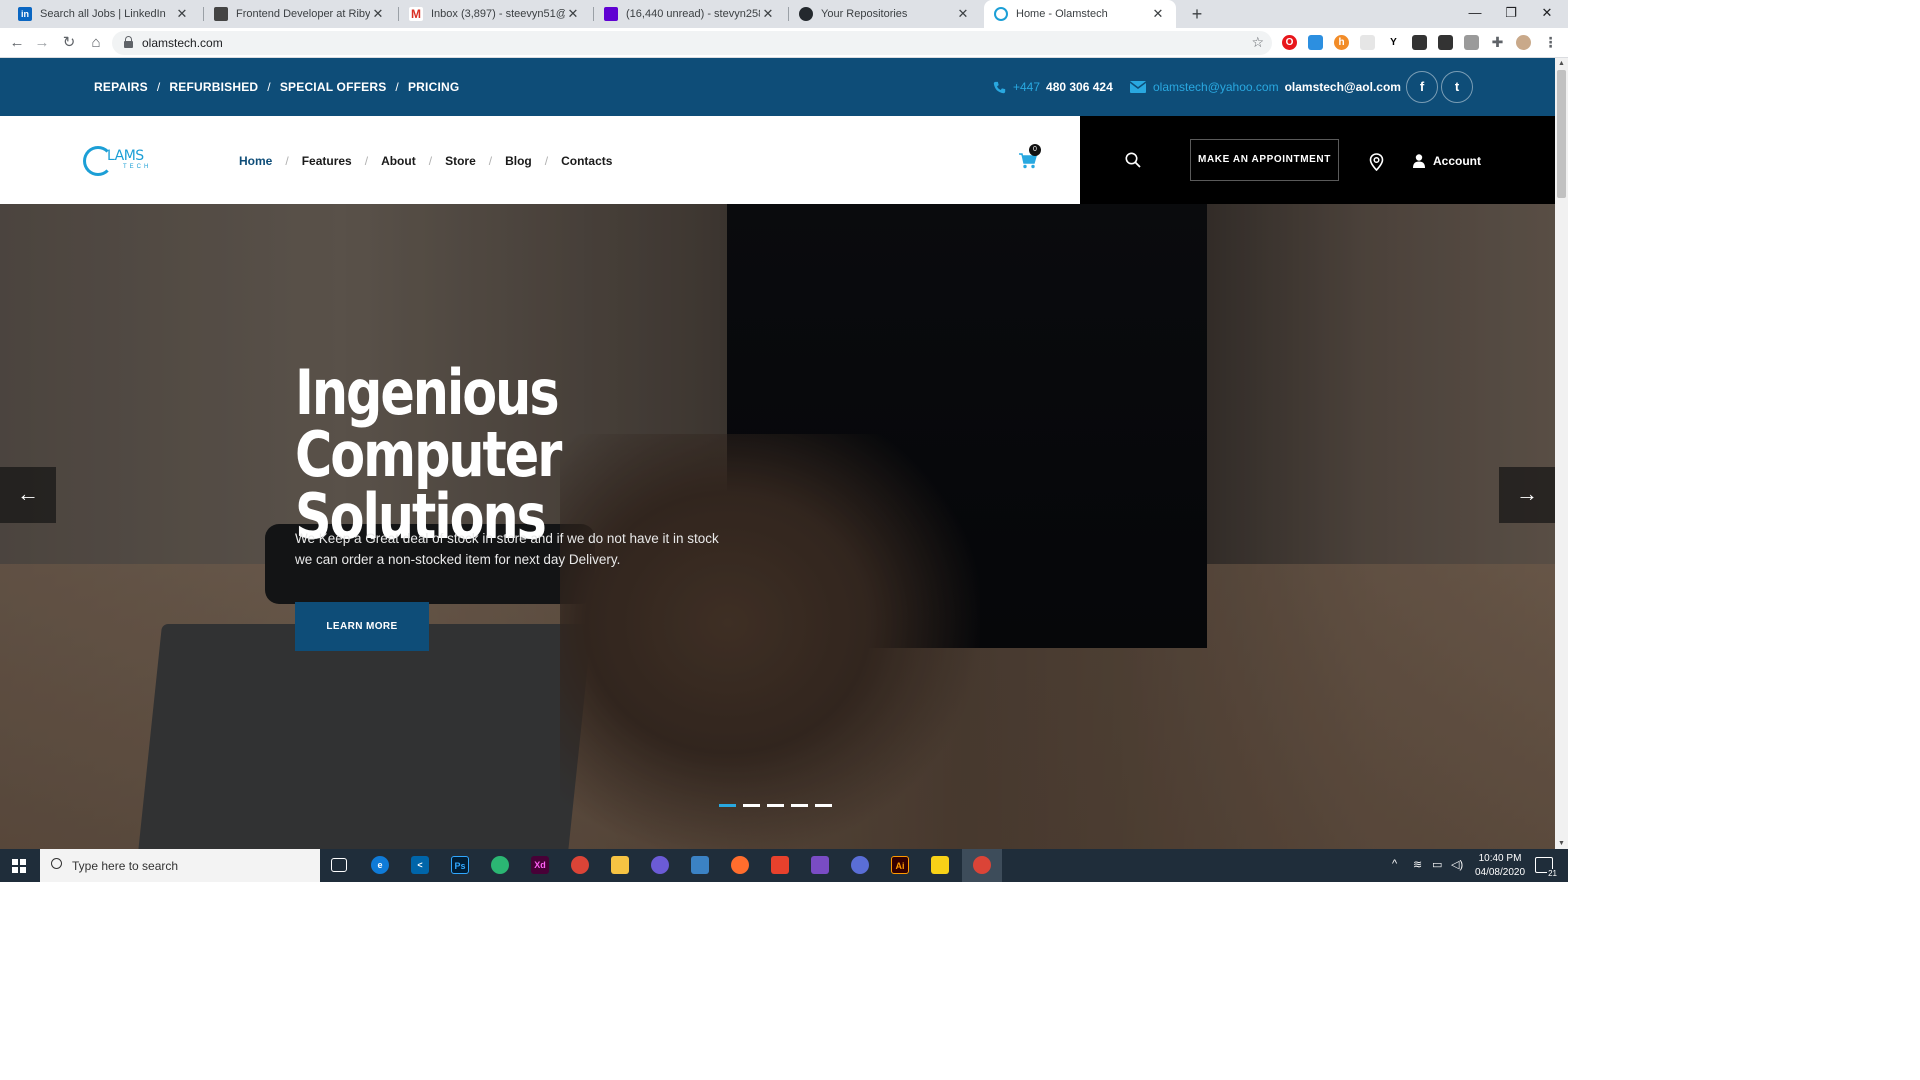 The width and height of the screenshot is (1920, 1080). Describe the element at coordinates (339, 865) in the screenshot. I see `task-view-icon` at that location.